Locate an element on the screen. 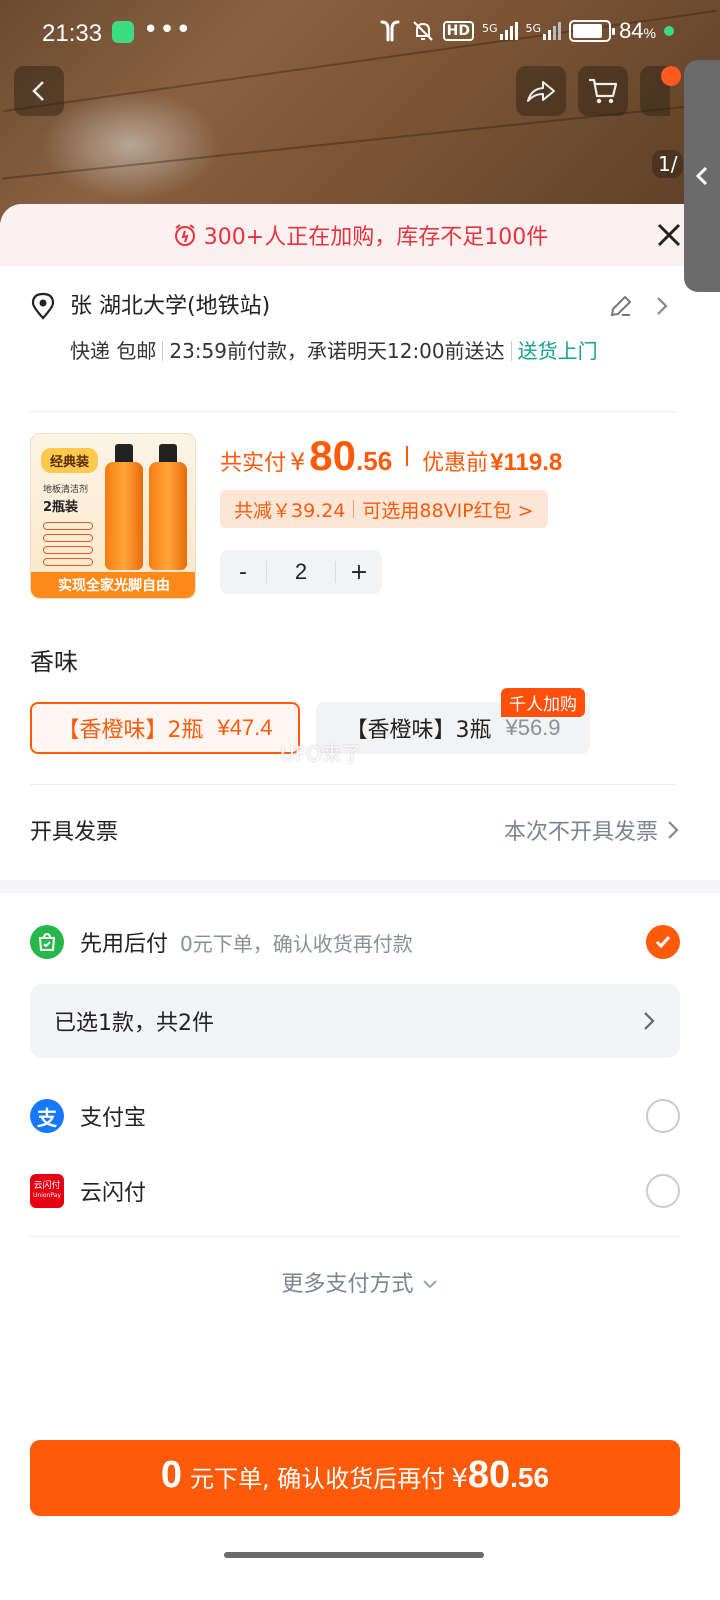 This screenshot has width=720, height=1600. original-price: ¥119.8 is located at coordinates (526, 462).